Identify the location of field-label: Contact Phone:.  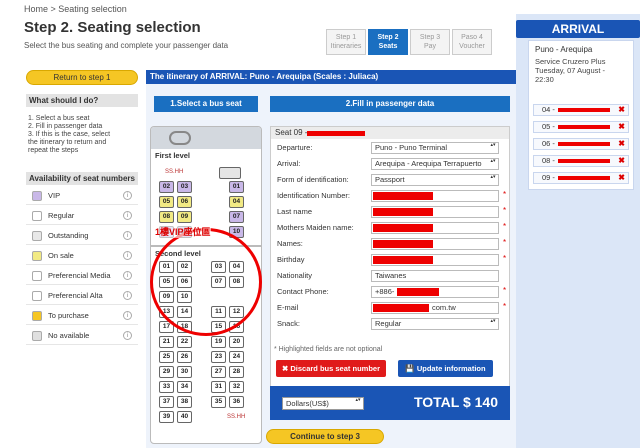
(303, 291).